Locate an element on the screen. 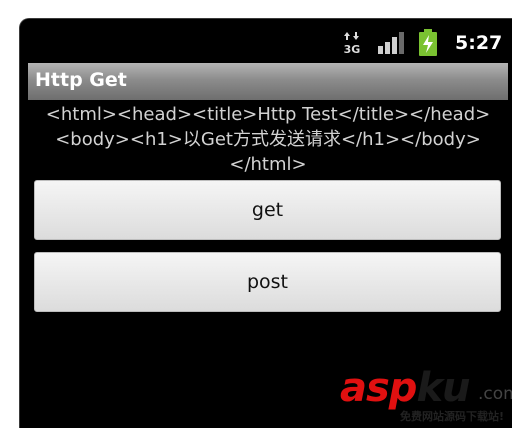 This screenshot has width=512, height=428. aspku-watermark: aspku .com 免费网站源码下载站! is located at coordinates (426, 394).